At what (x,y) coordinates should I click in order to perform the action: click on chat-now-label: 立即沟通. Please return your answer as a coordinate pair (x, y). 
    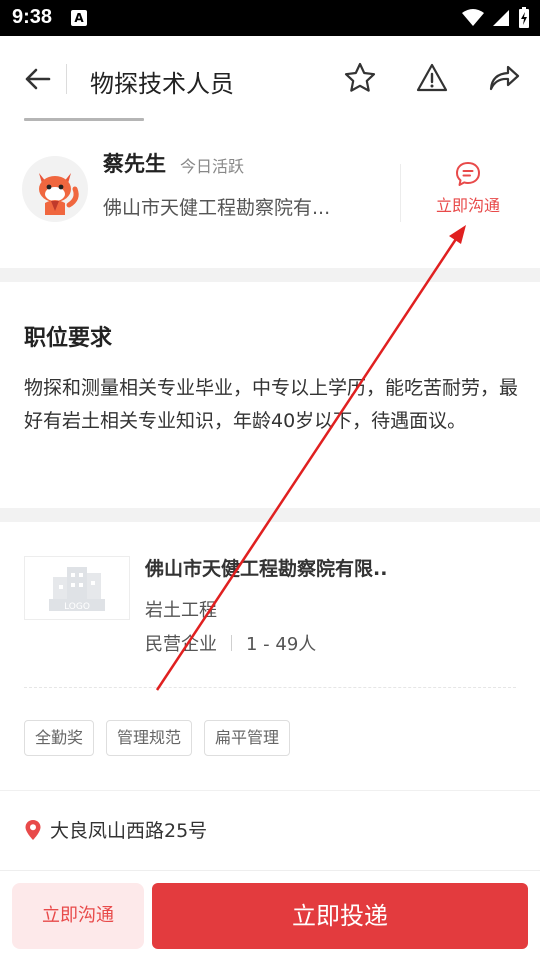
    Looking at the image, I should click on (467, 205).